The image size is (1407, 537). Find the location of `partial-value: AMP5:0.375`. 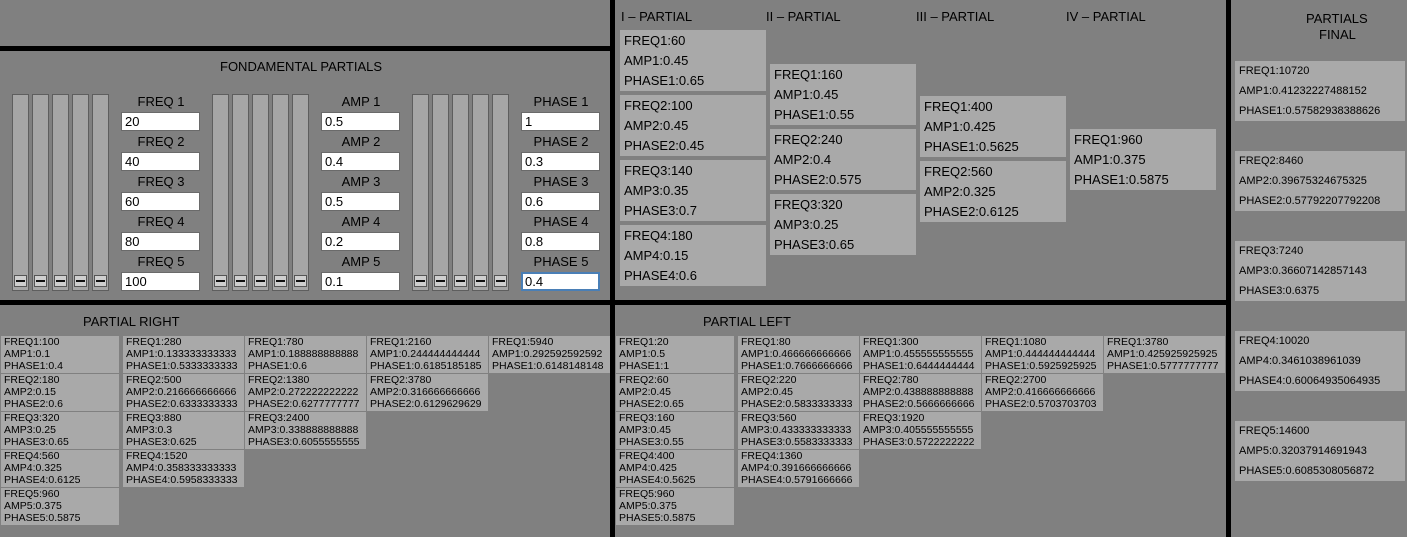

partial-value: AMP5:0.375 is located at coordinates (33, 506).